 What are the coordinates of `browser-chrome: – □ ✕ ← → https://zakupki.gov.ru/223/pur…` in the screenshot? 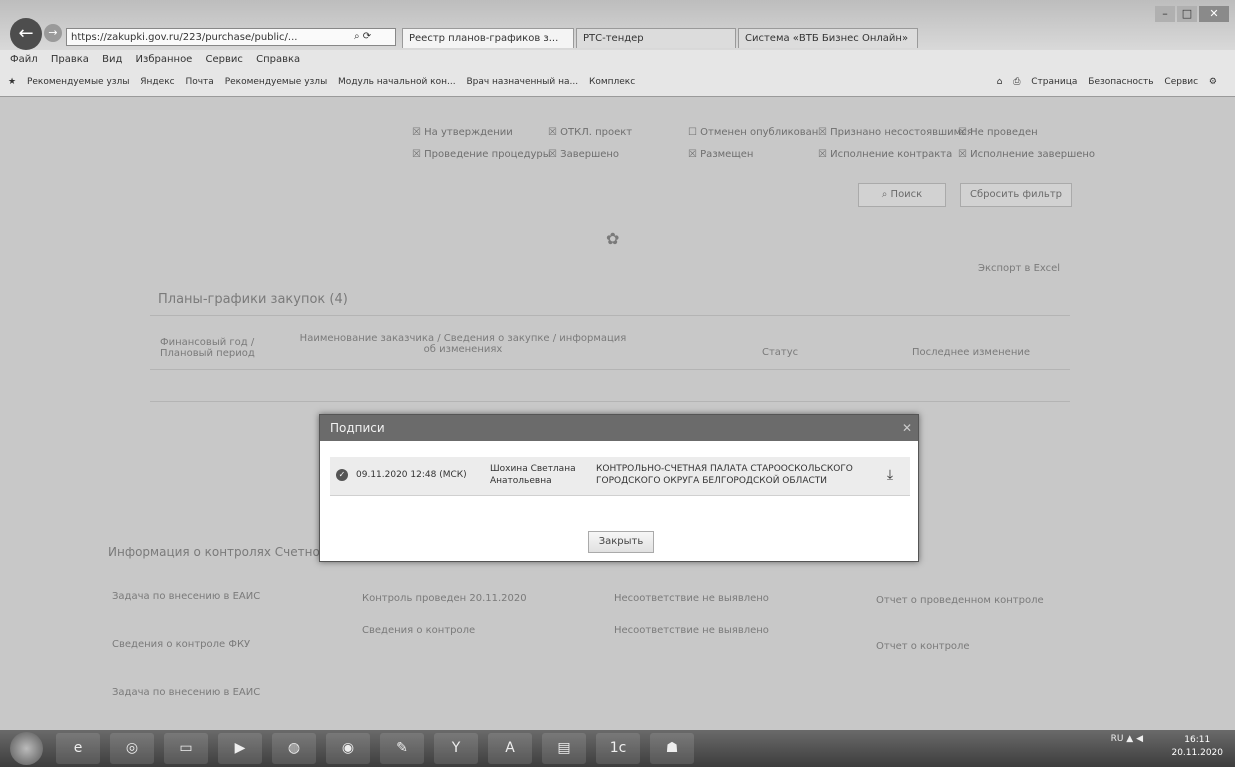 It's located at (617, 48).